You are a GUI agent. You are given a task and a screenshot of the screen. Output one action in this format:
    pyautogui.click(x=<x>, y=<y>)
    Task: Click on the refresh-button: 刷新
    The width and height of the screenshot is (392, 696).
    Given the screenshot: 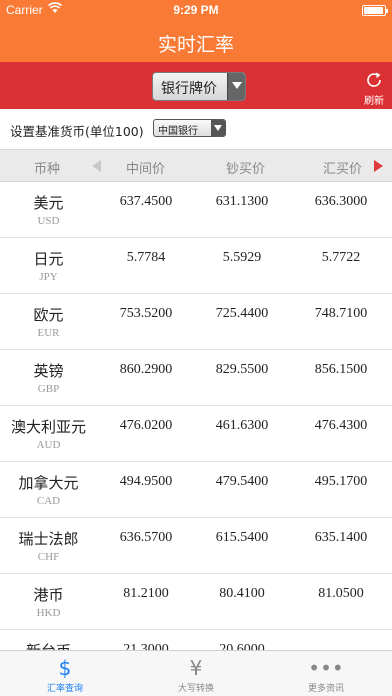 What is the action you would take?
    pyautogui.click(x=374, y=88)
    